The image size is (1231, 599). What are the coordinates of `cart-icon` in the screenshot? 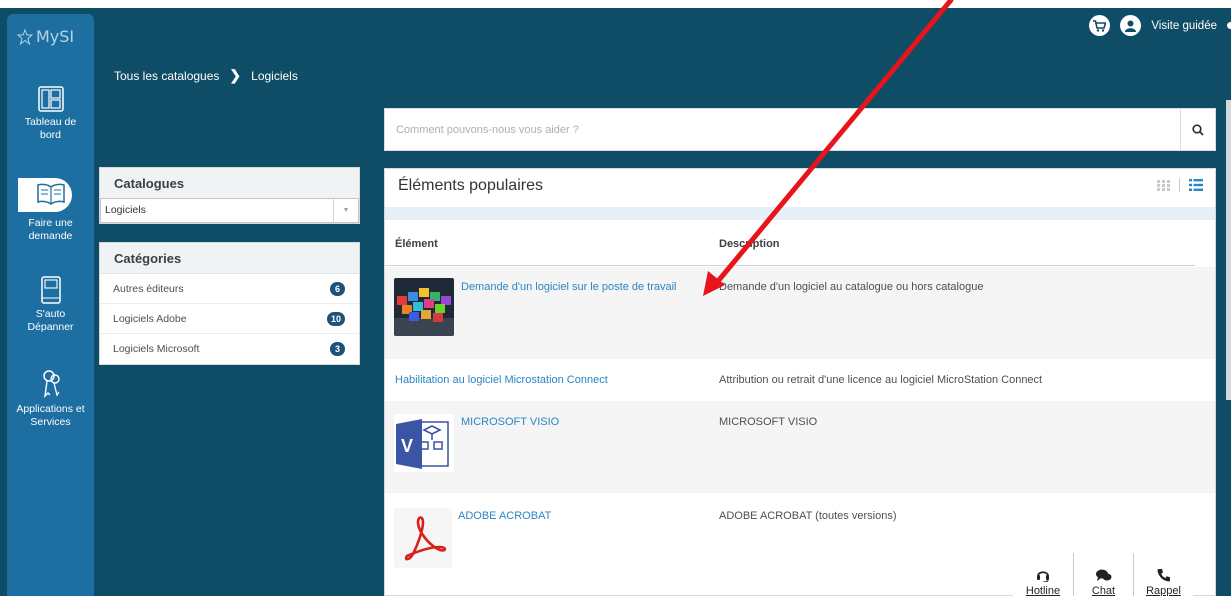 It's located at (1100, 25).